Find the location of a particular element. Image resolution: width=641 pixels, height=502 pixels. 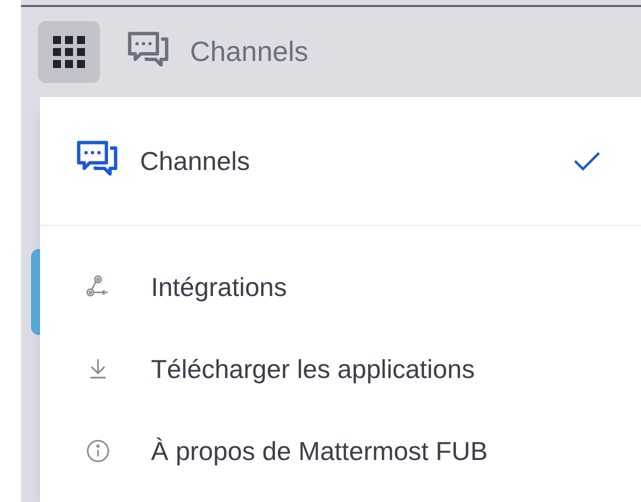

grid-icon is located at coordinates (69, 52).